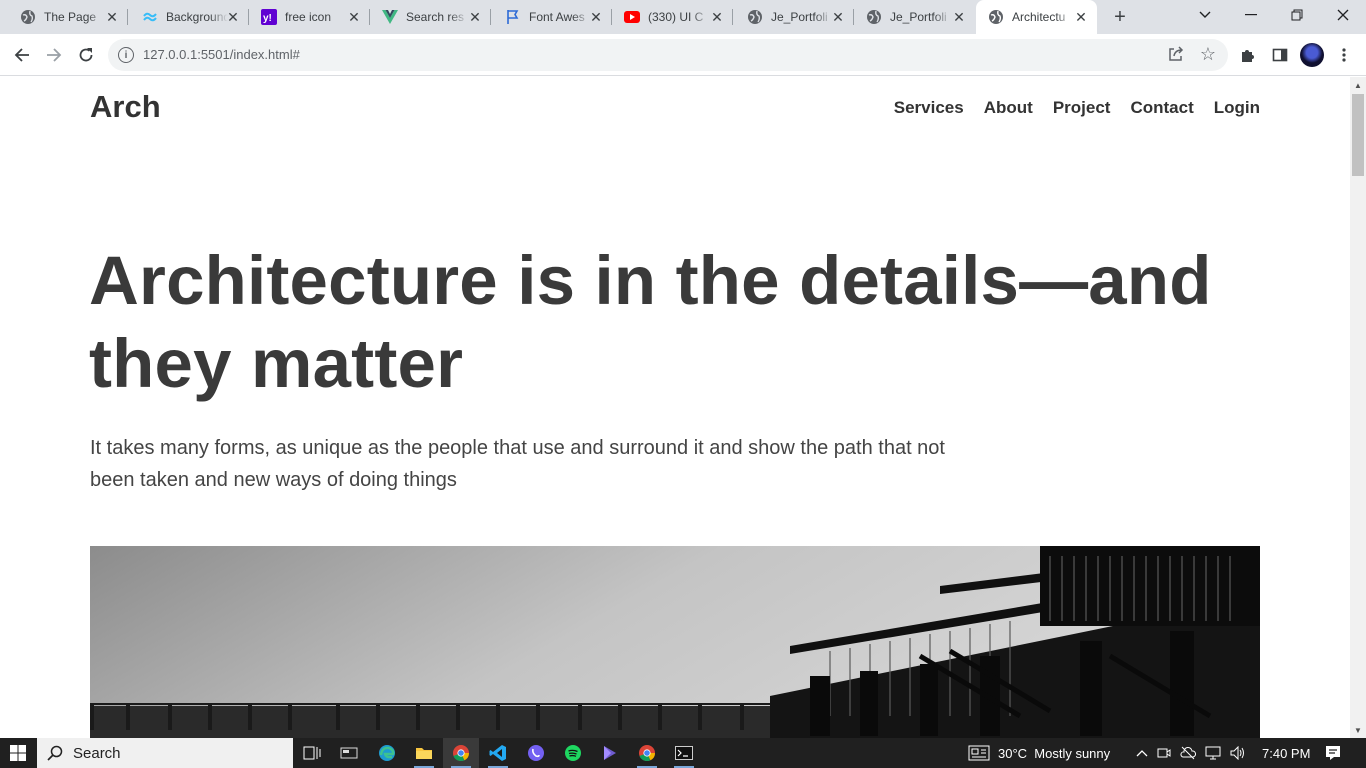 Image resolution: width=1366 pixels, height=768 pixels. Describe the element at coordinates (1008, 108) in the screenshot. I see `nav-link-about: About` at that location.